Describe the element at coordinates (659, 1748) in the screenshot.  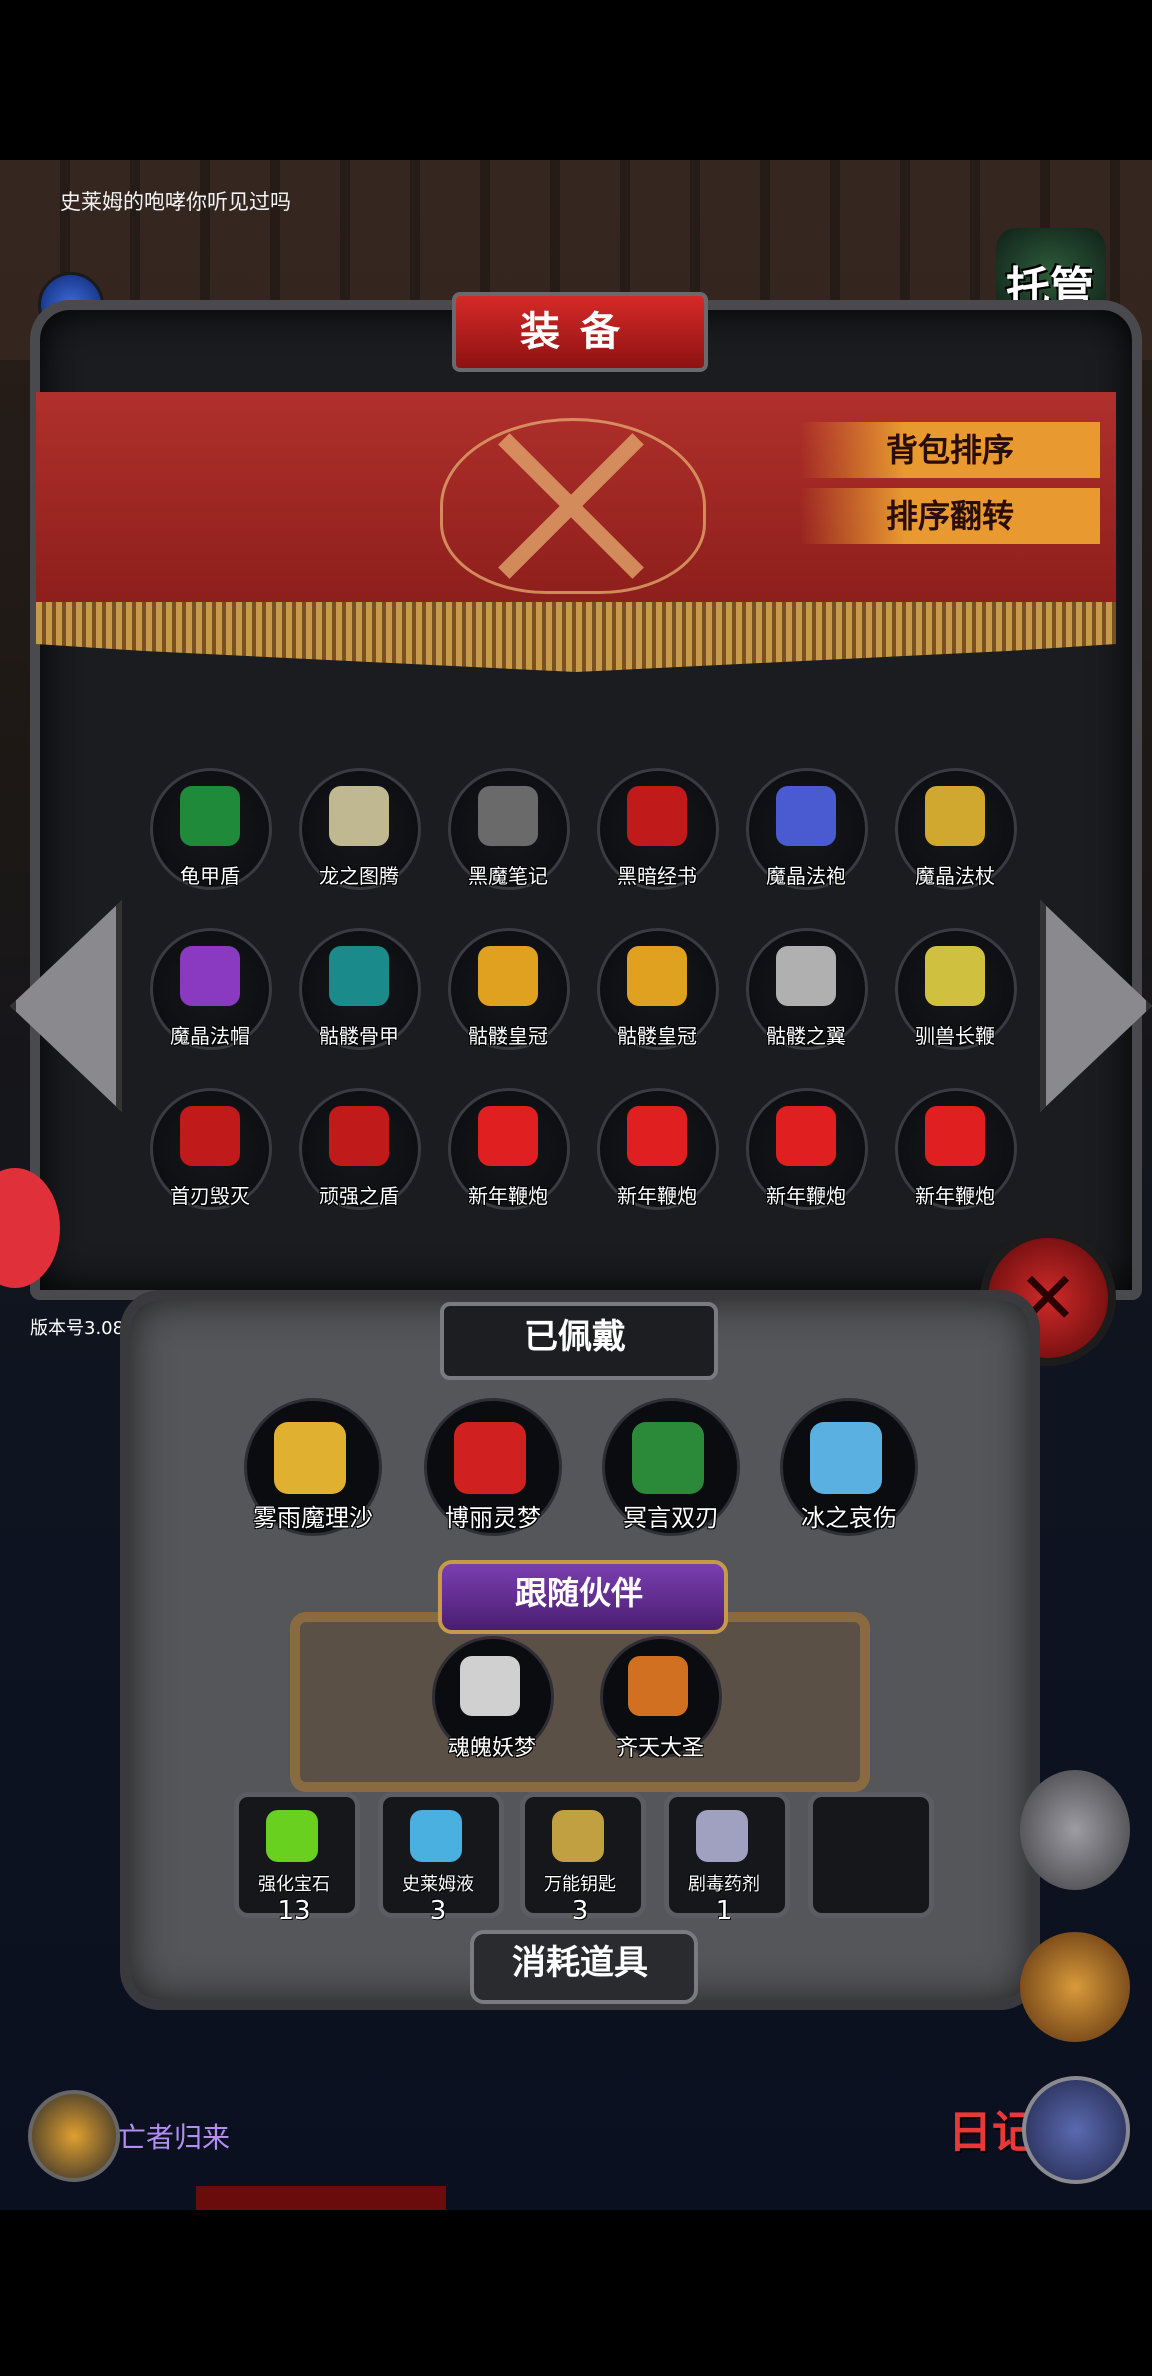
I see `companion-label: 齐天大圣` at that location.